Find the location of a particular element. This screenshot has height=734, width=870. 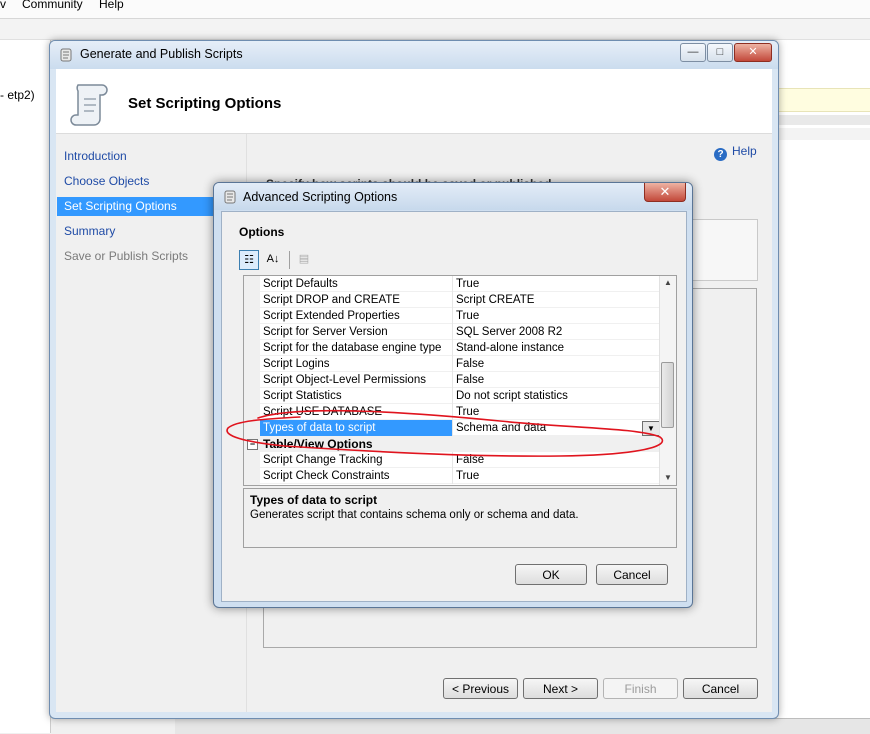

property-row: Script DROP and CREATE Script CREATE is located at coordinates (460, 300).